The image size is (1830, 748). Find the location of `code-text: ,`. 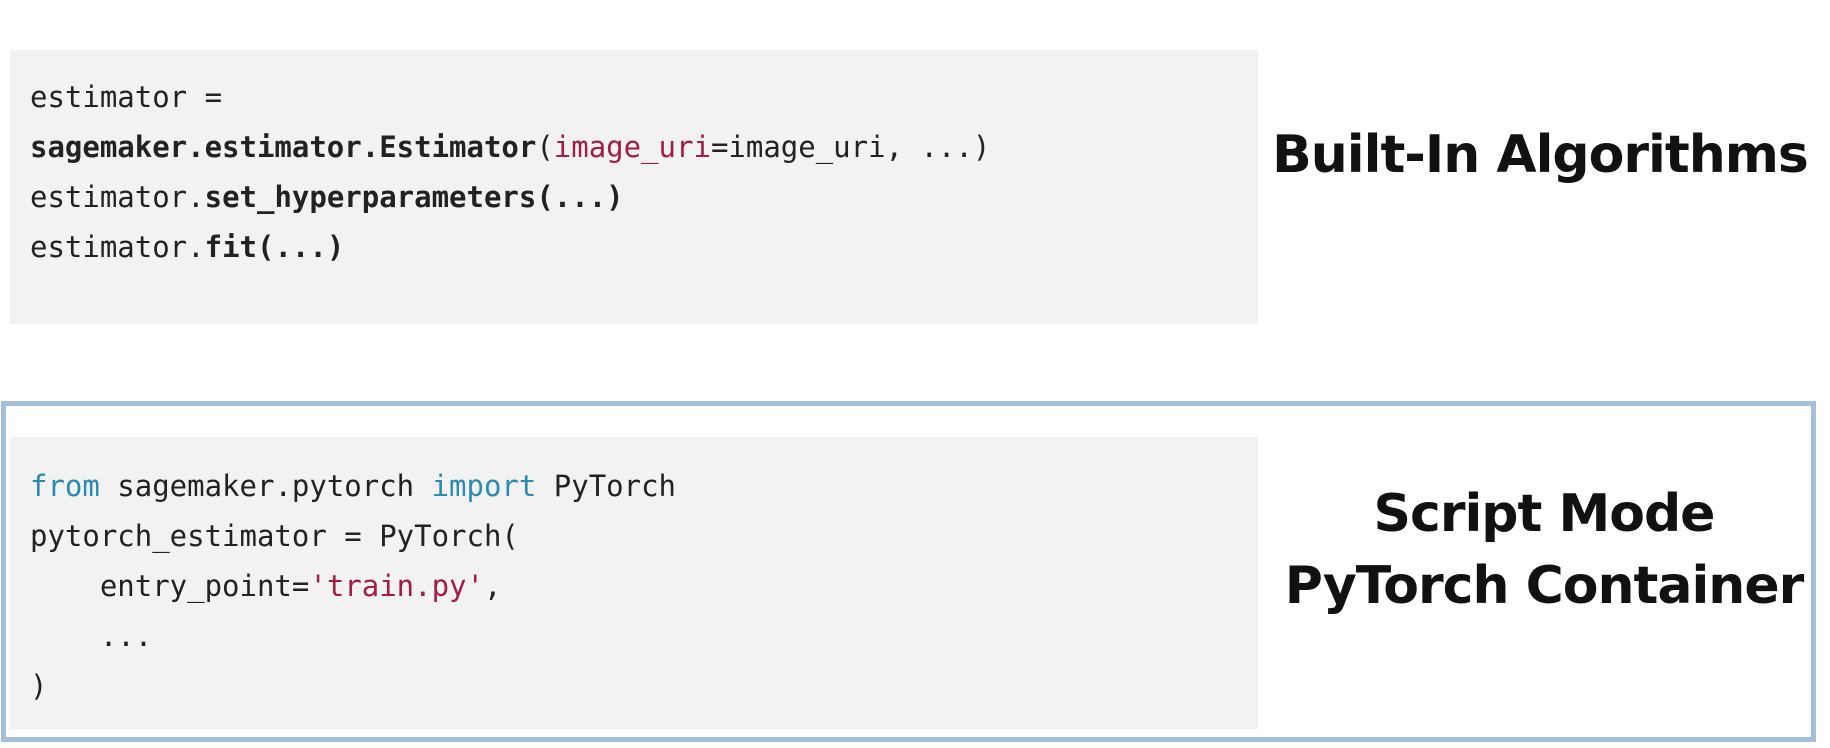

code-text: , is located at coordinates (492, 586).